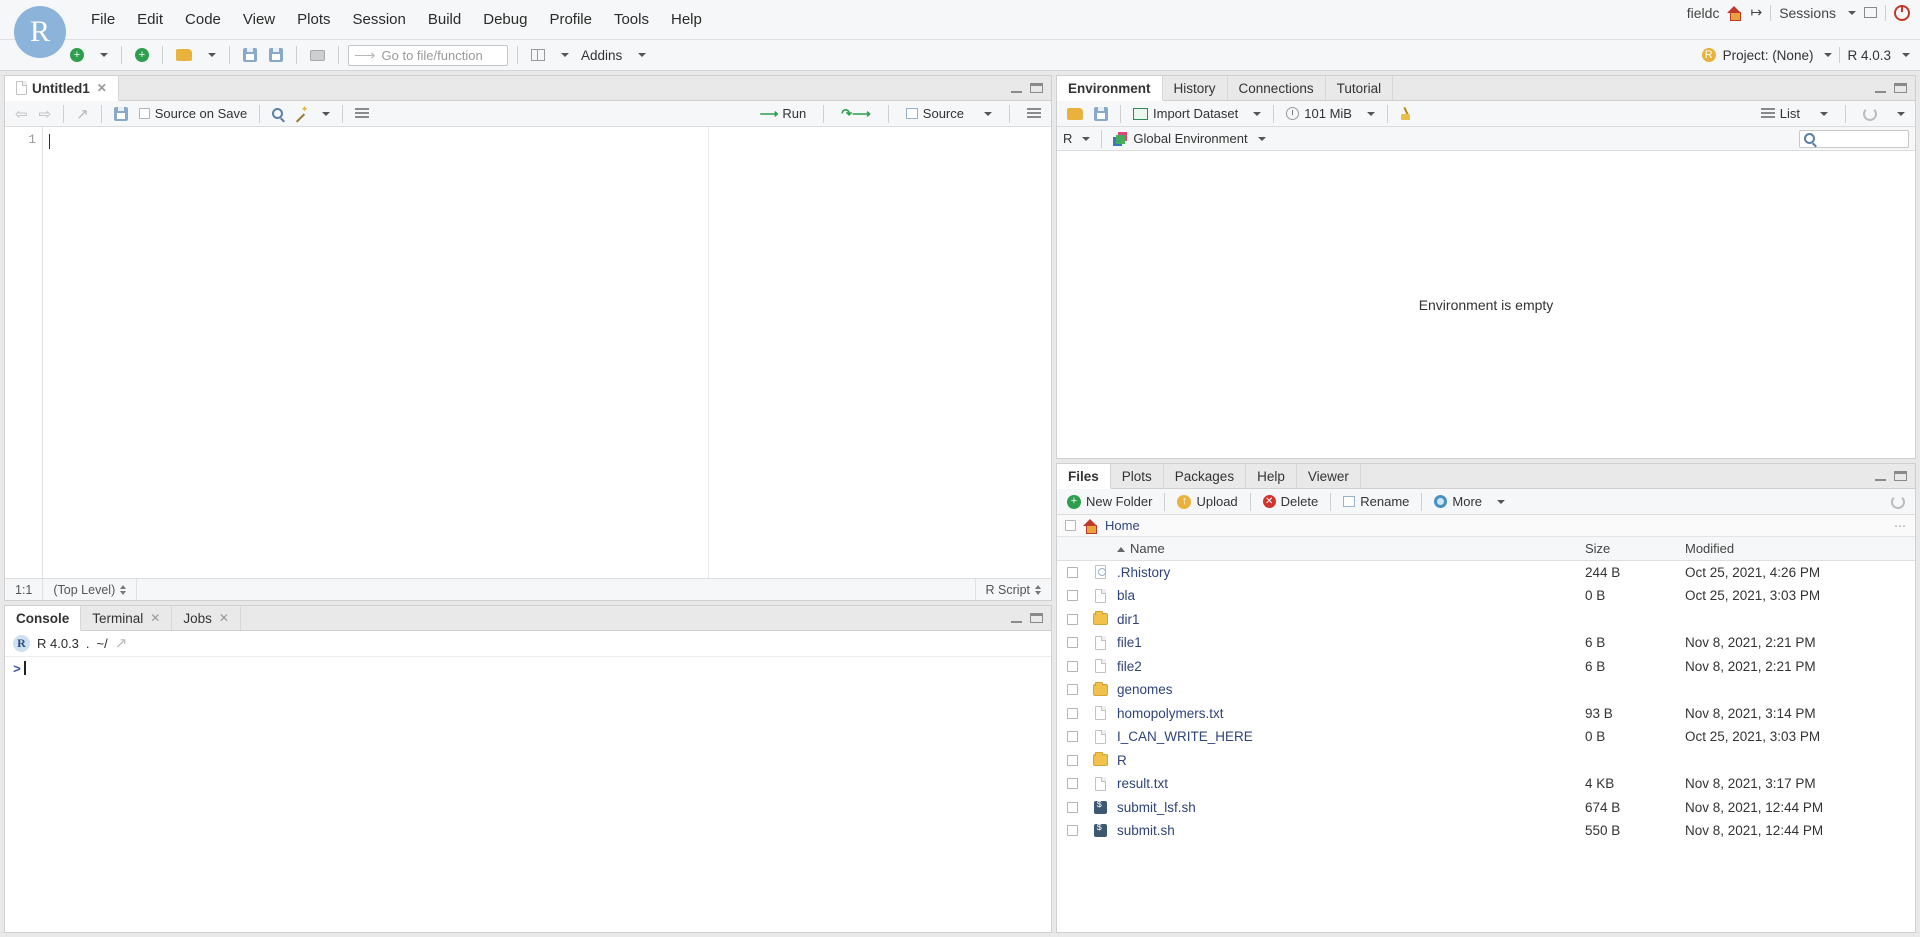  I want to click on refresh-environment-button, so click(1870, 114).